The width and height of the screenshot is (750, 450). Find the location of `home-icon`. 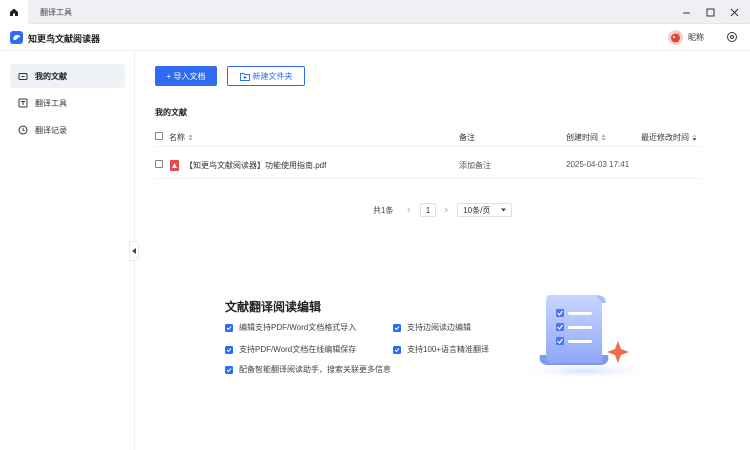

home-icon is located at coordinates (14, 12).